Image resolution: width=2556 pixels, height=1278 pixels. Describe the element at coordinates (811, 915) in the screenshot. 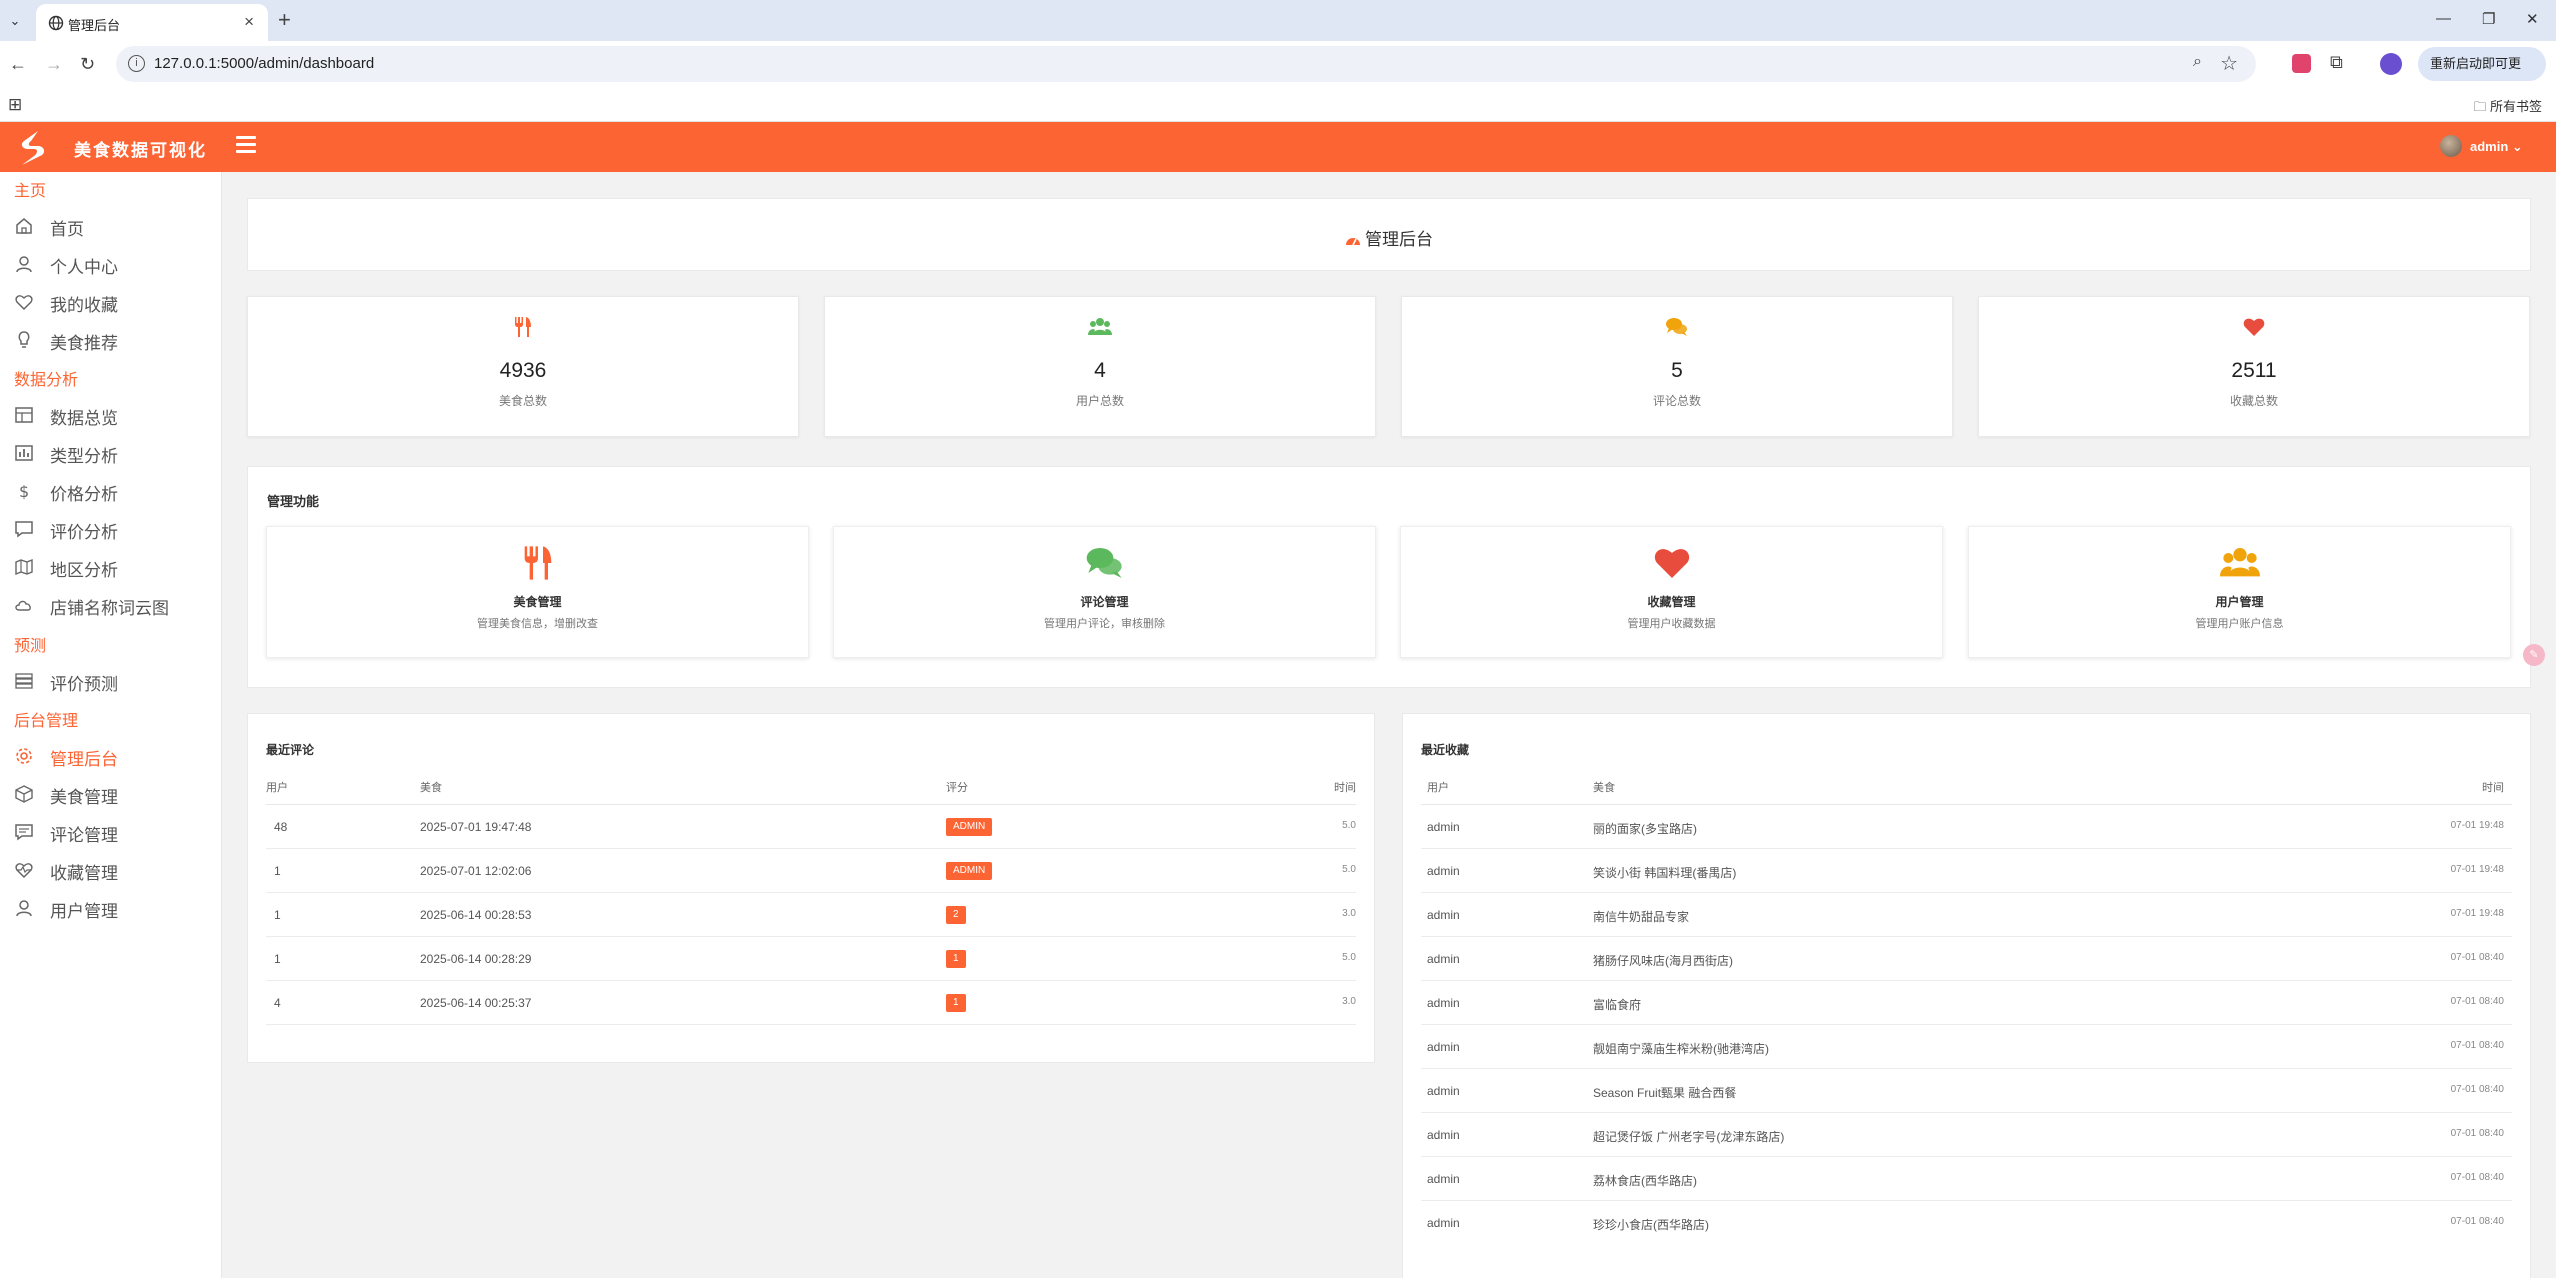

I see `table-row: 1 2025-06-14 00:28:53 2 3.0` at that location.